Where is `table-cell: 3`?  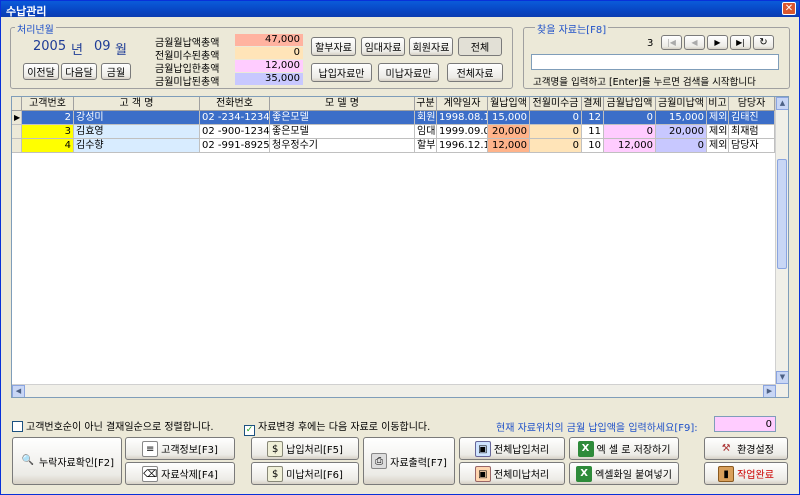
table-cell: 3 is located at coordinates (48, 132).